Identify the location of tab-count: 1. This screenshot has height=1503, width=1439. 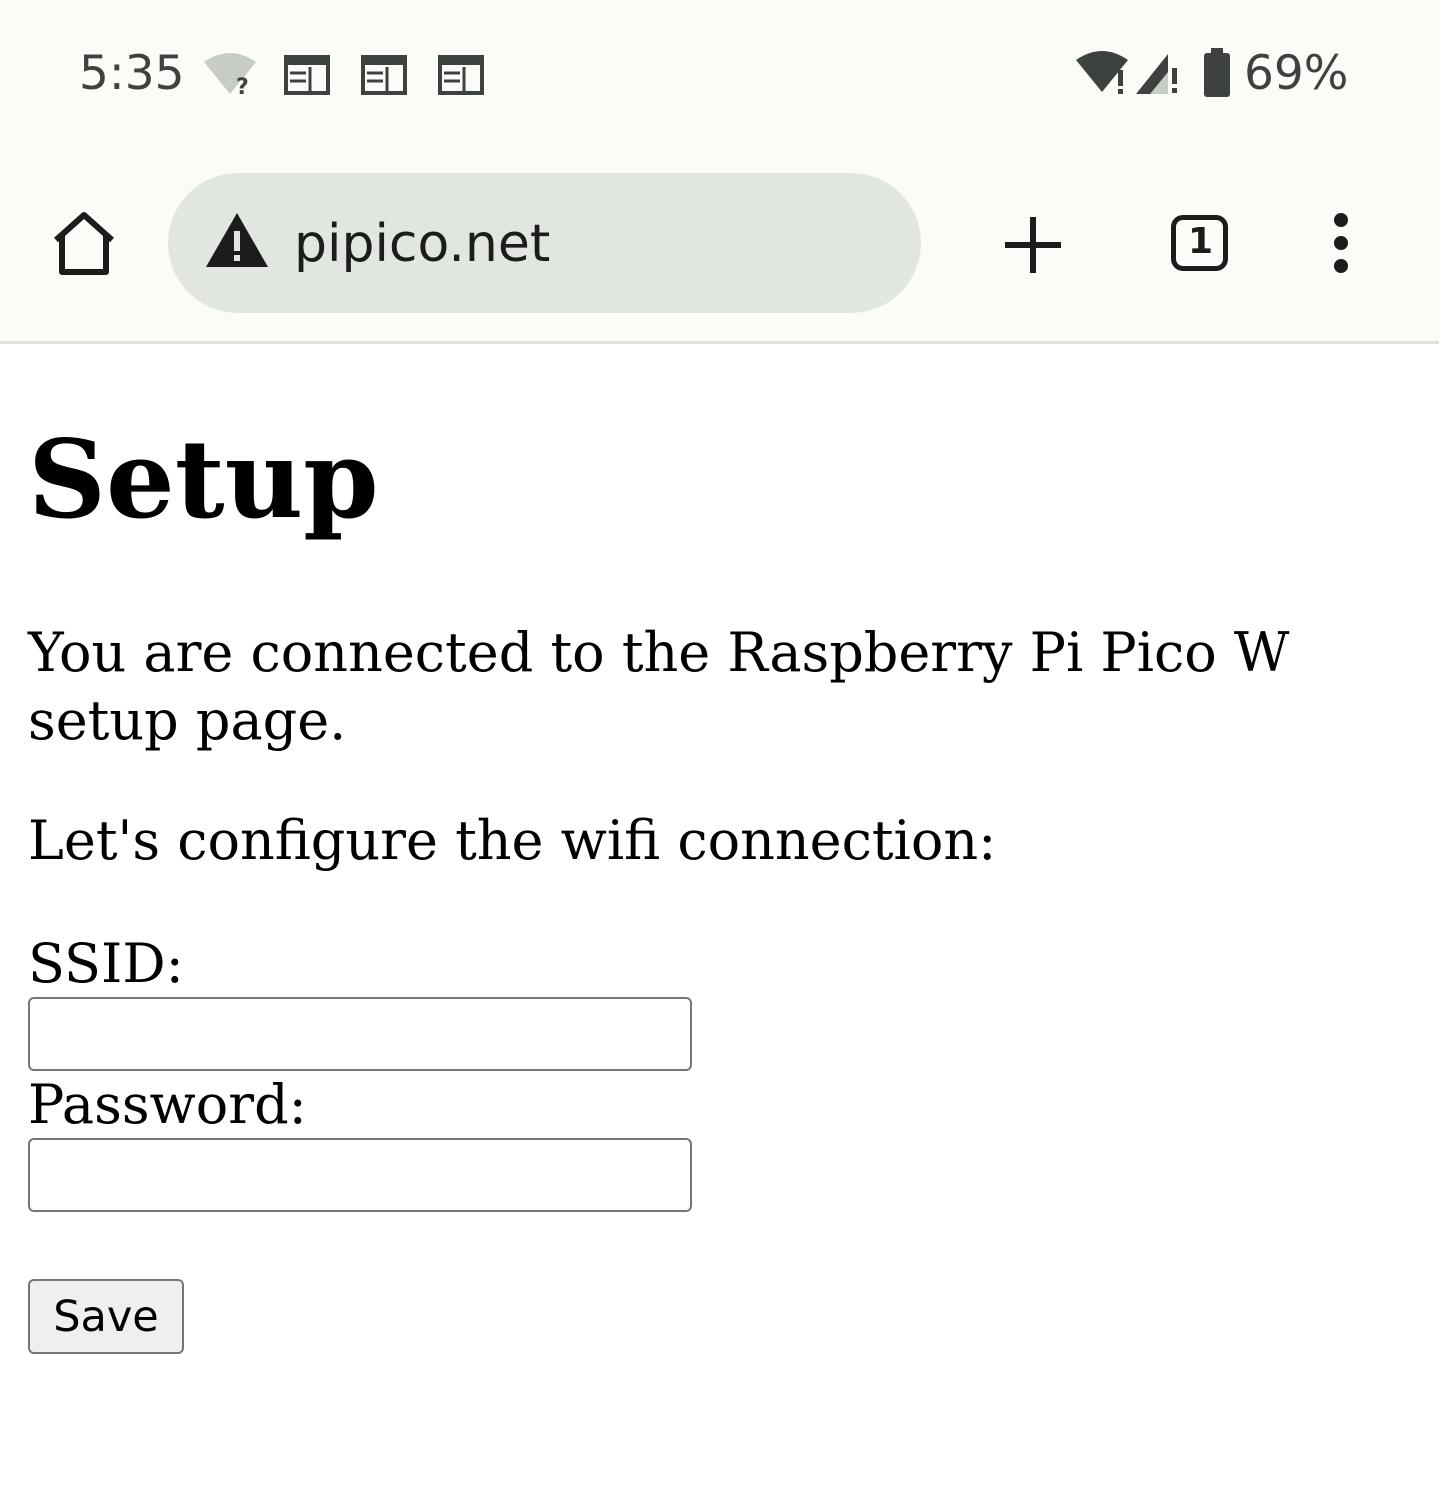
(1200, 241).